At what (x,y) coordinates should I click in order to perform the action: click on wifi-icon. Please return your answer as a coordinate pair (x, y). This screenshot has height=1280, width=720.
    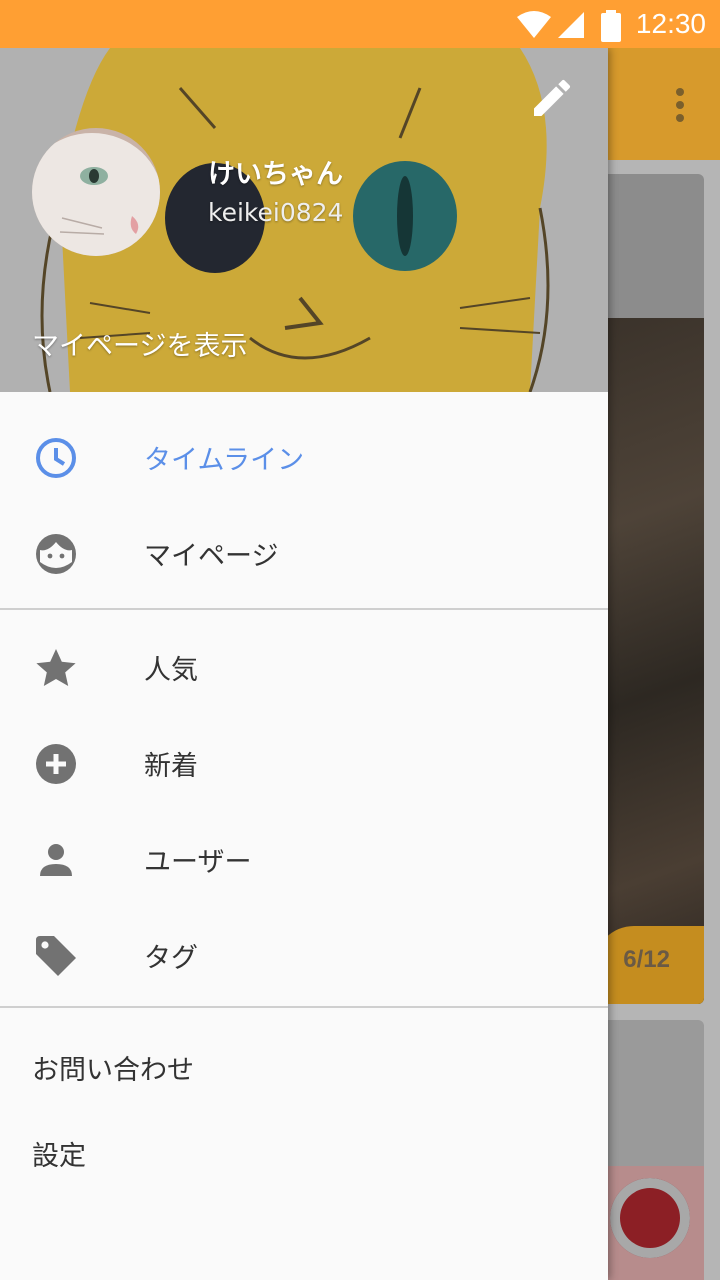
    Looking at the image, I should click on (534, 24).